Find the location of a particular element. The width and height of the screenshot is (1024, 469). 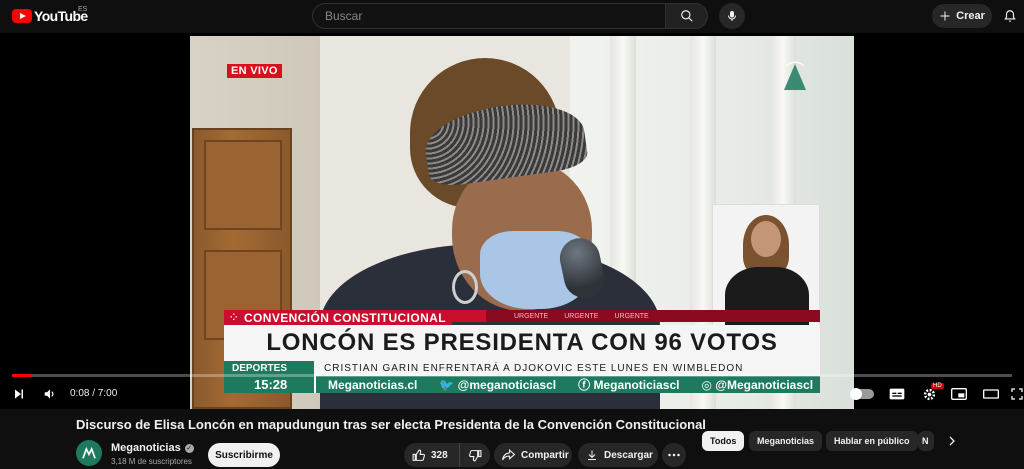

interpreter-face is located at coordinates (766, 239).